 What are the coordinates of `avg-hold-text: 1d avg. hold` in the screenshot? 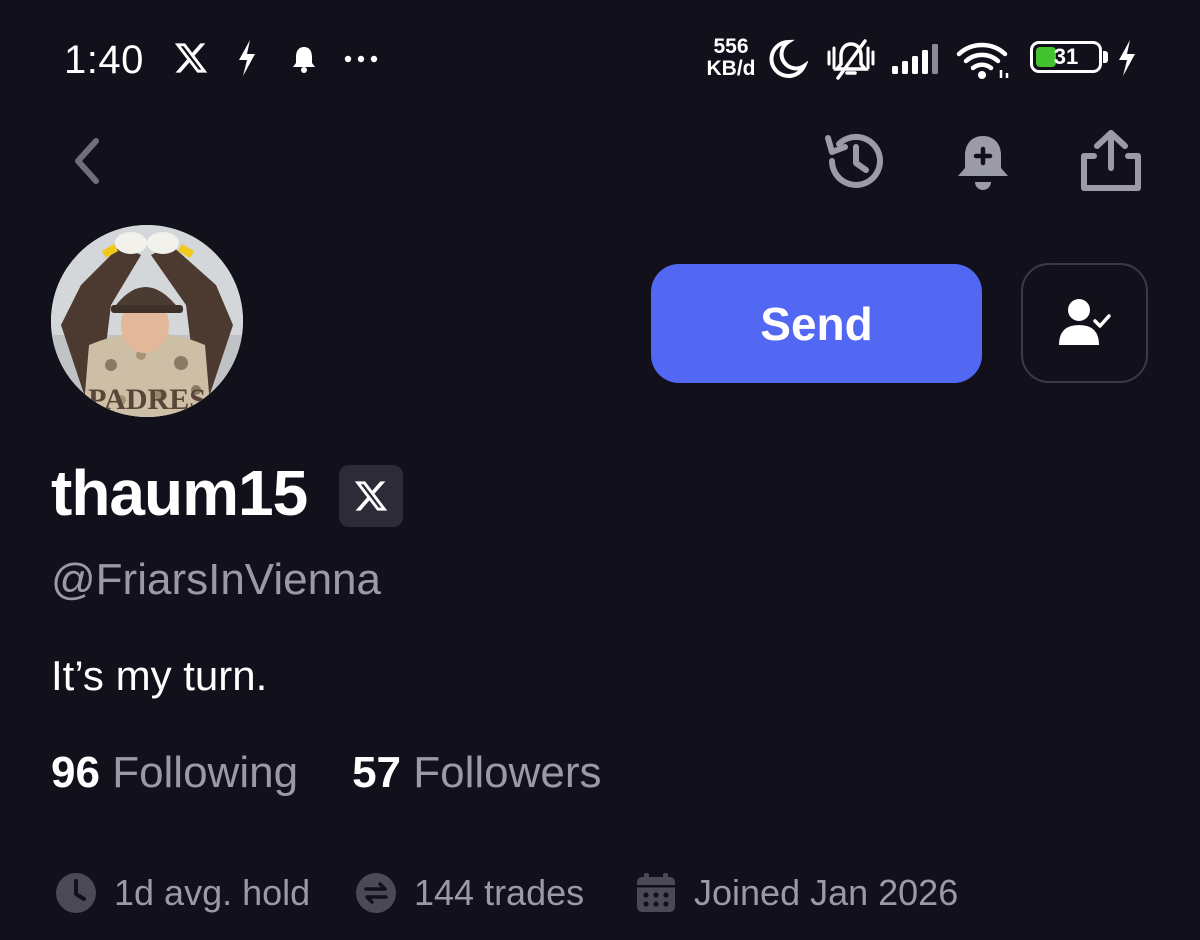 It's located at (212, 892).